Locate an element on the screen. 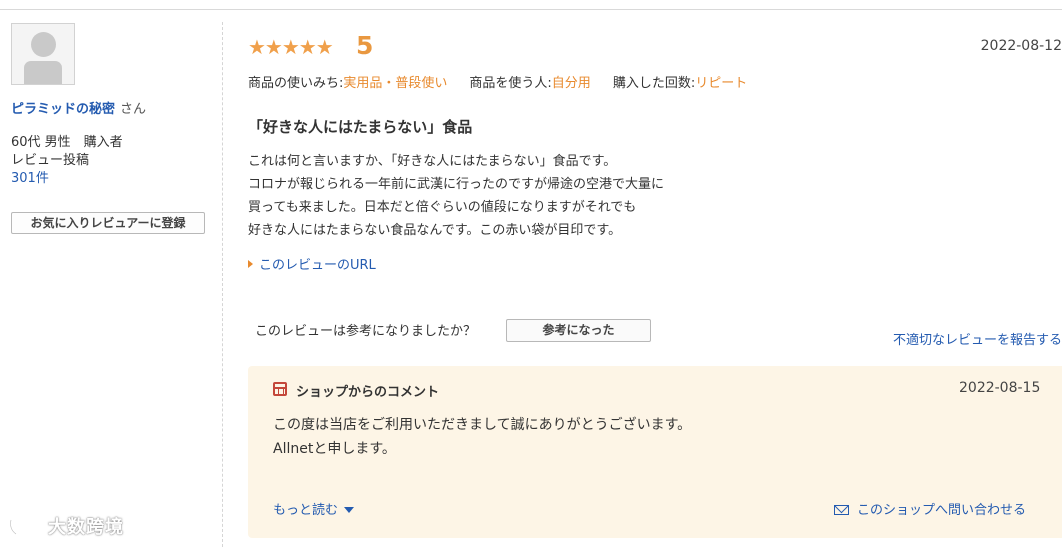 The width and height of the screenshot is (1062, 547). review-date: 2022-08-12 is located at coordinates (1021, 46).